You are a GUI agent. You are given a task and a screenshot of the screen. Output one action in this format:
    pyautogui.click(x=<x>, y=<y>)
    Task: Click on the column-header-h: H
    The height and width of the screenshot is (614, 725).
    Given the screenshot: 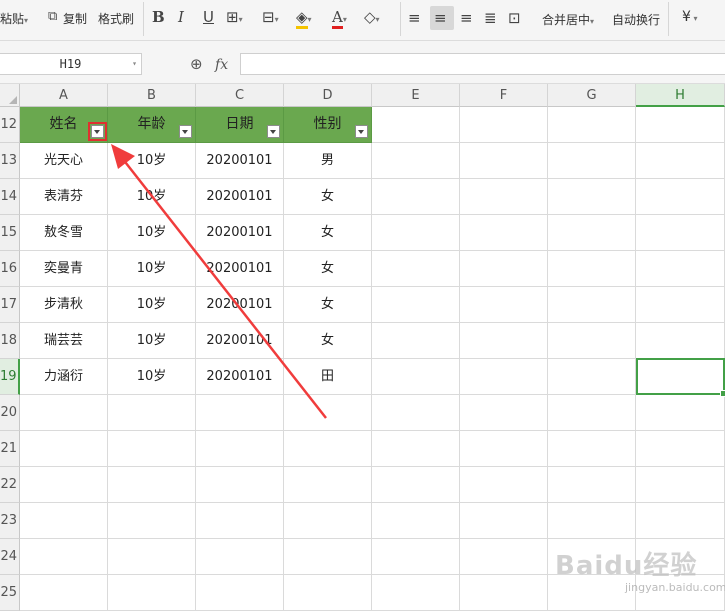 What is the action you would take?
    pyautogui.click(x=680, y=95)
    